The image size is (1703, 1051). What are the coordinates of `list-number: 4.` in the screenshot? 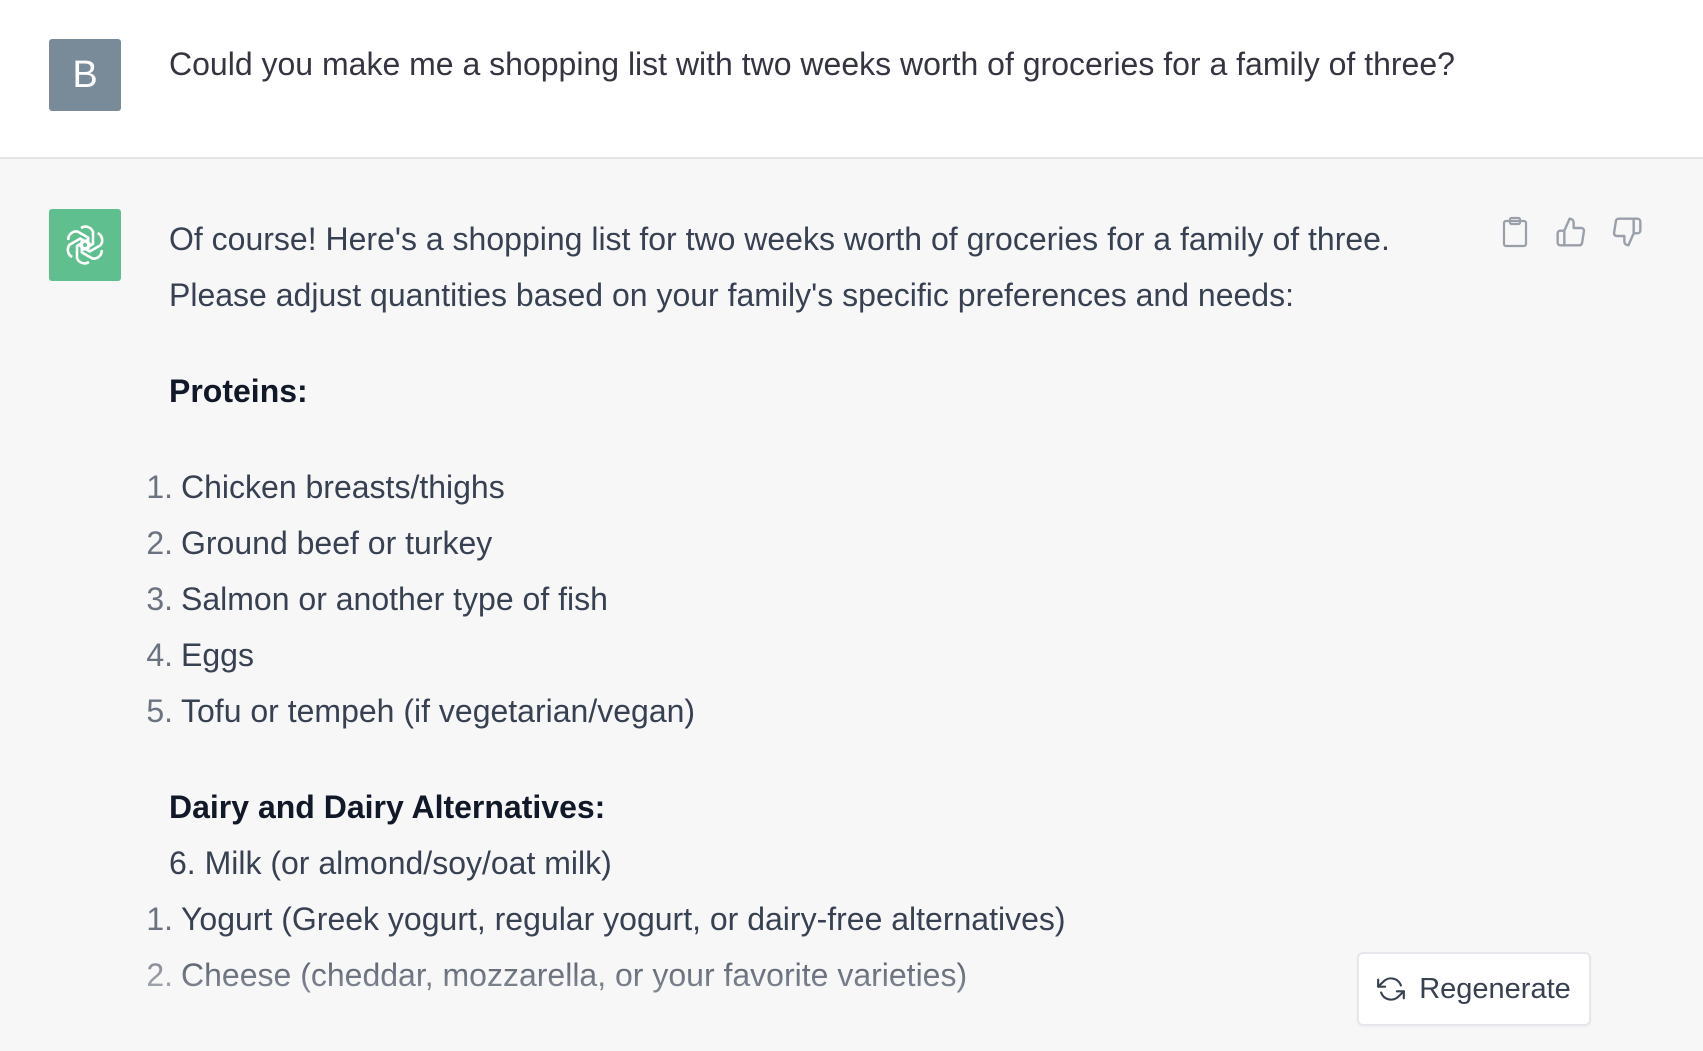 It's located at (159, 655).